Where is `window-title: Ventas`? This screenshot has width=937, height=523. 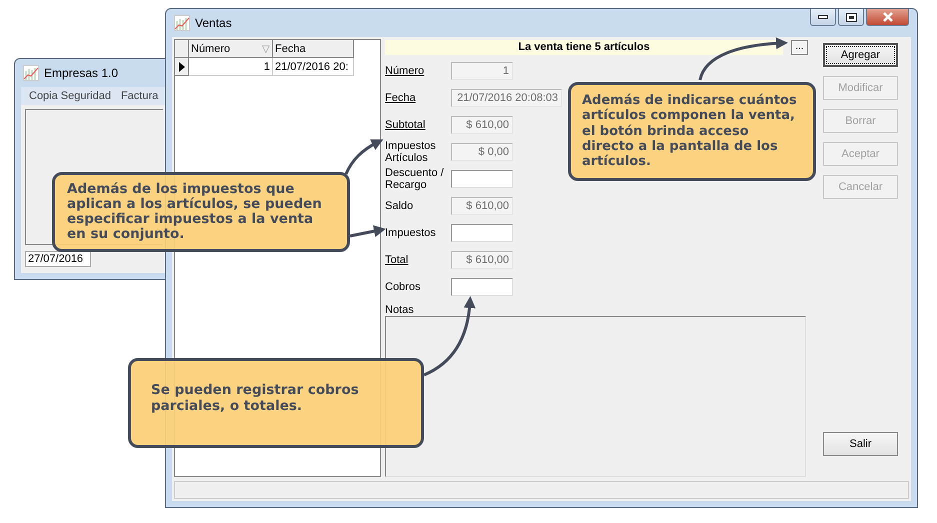
window-title: Ventas is located at coordinates (213, 23).